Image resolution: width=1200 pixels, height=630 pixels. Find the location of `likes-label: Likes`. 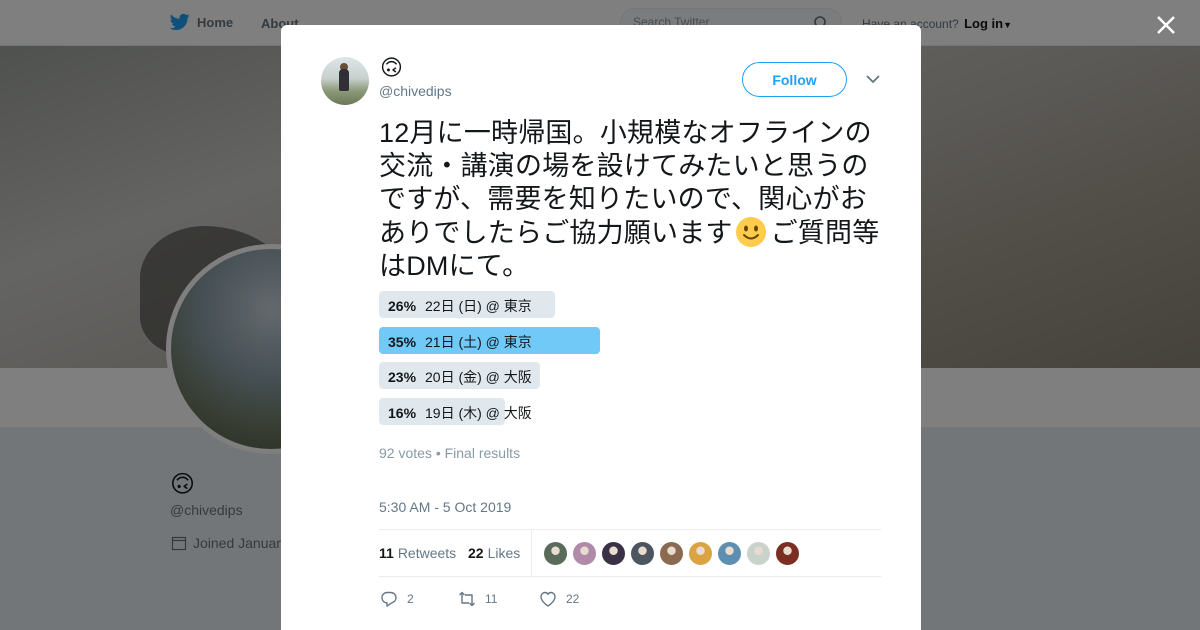

likes-label: Likes is located at coordinates (504, 553).